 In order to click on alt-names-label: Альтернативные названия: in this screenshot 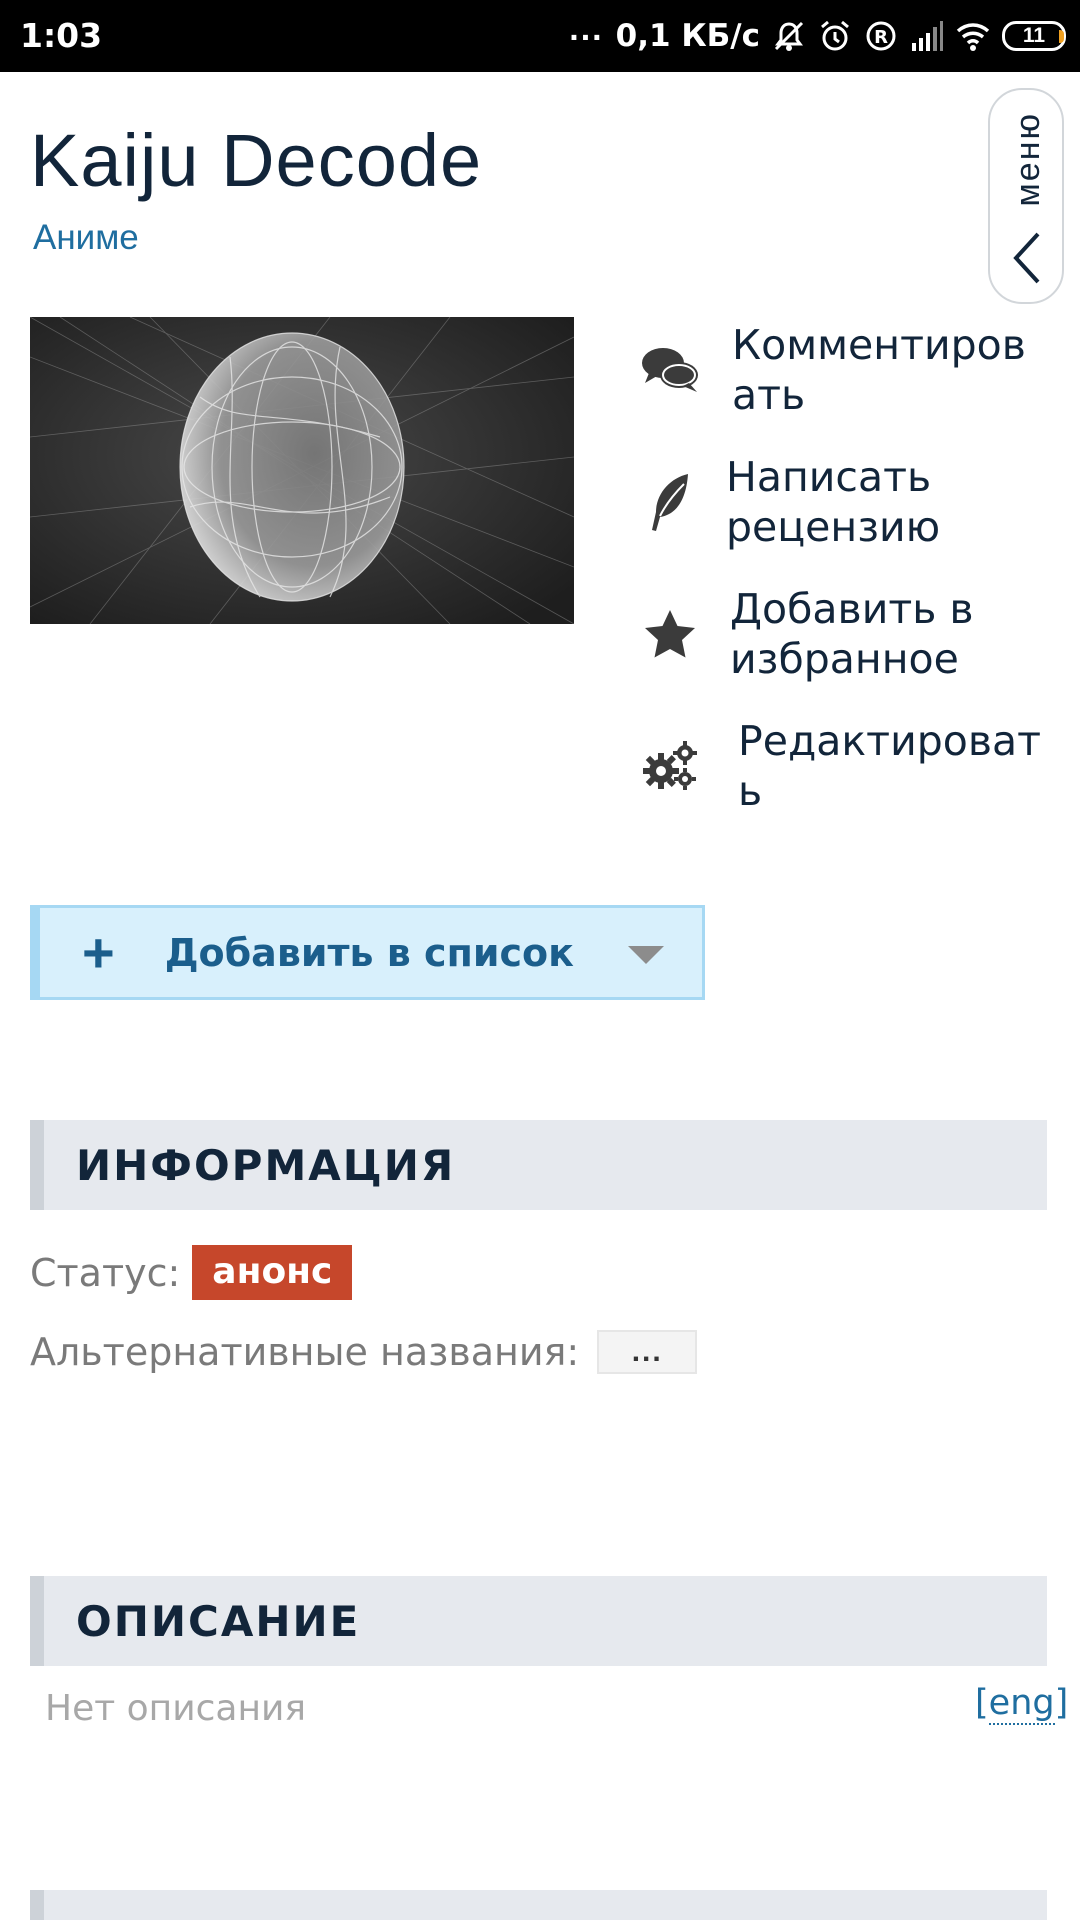, I will do `click(305, 1352)`.